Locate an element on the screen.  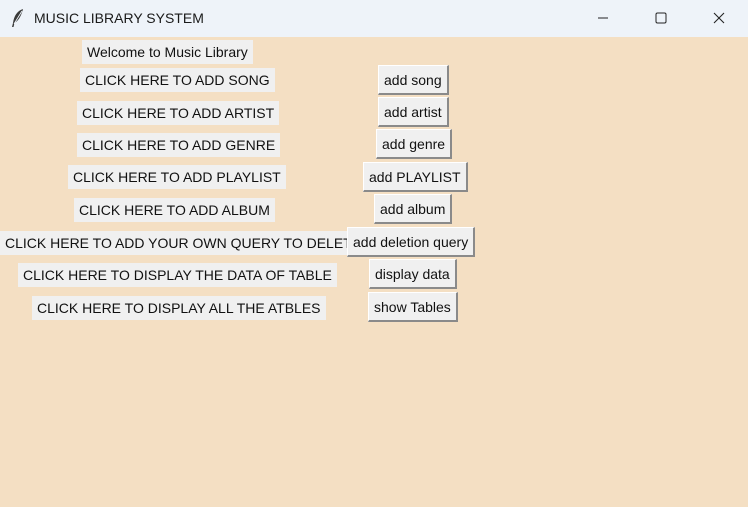
minimize-button is located at coordinates (603, 18).